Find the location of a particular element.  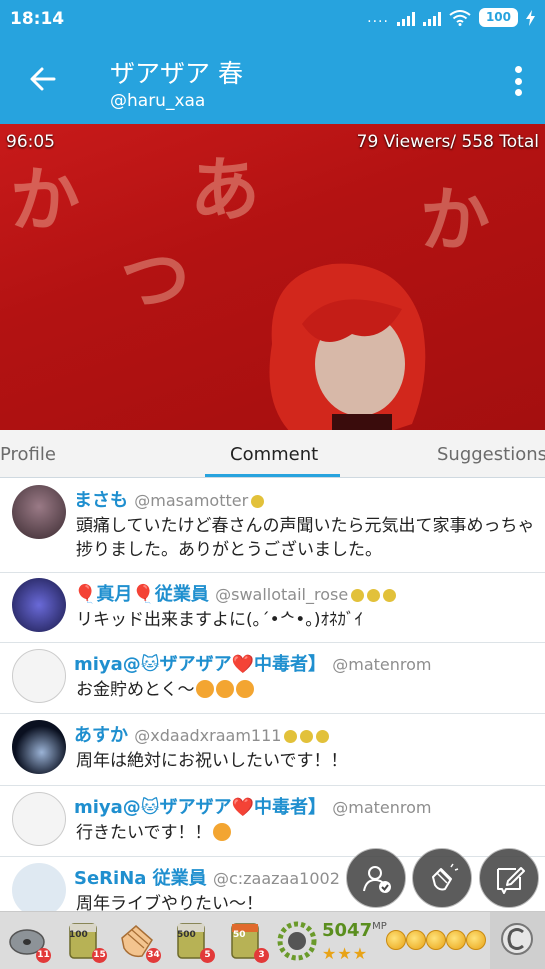

follow-user-button is located at coordinates (376, 878).